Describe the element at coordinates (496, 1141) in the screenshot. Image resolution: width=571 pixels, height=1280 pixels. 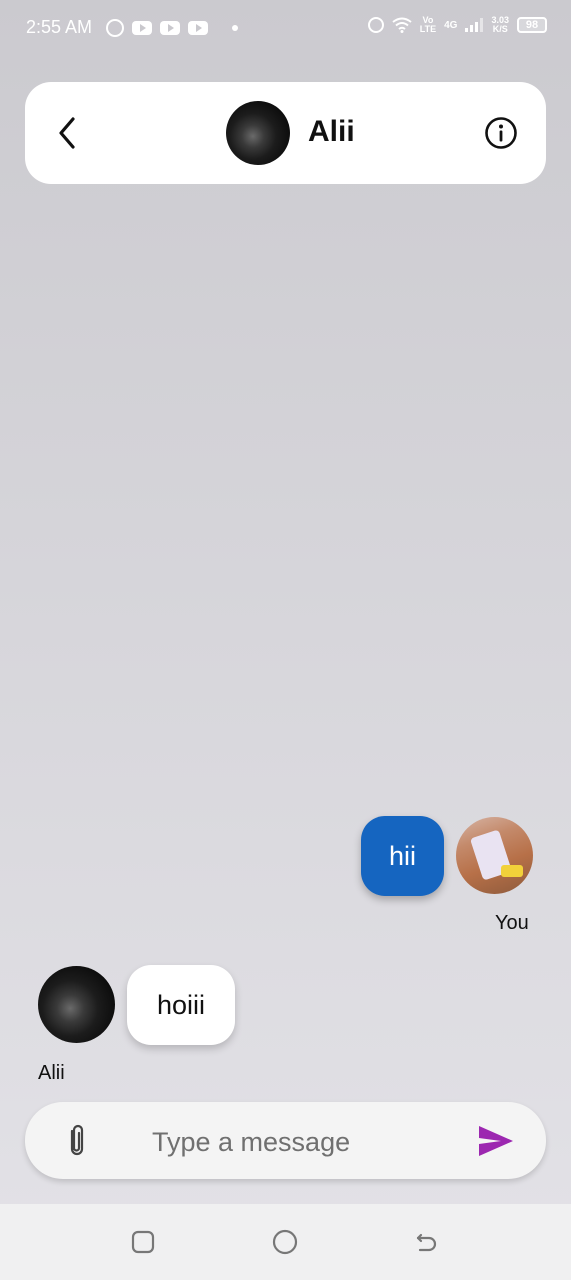
I see `send-icon` at that location.